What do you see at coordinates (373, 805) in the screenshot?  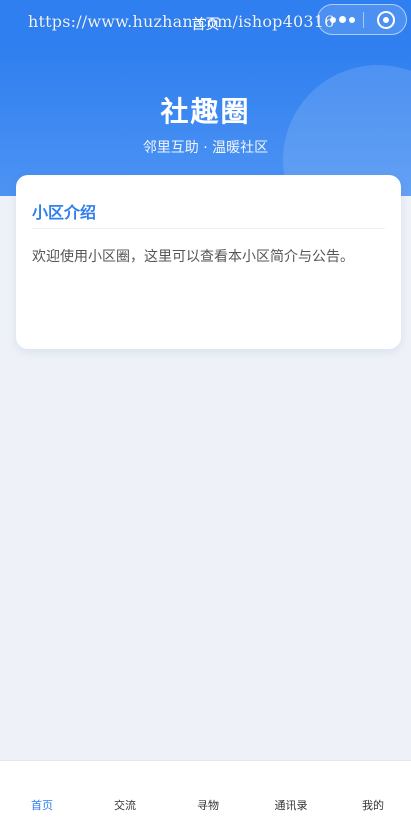 I see `tab-mine: 我的` at bounding box center [373, 805].